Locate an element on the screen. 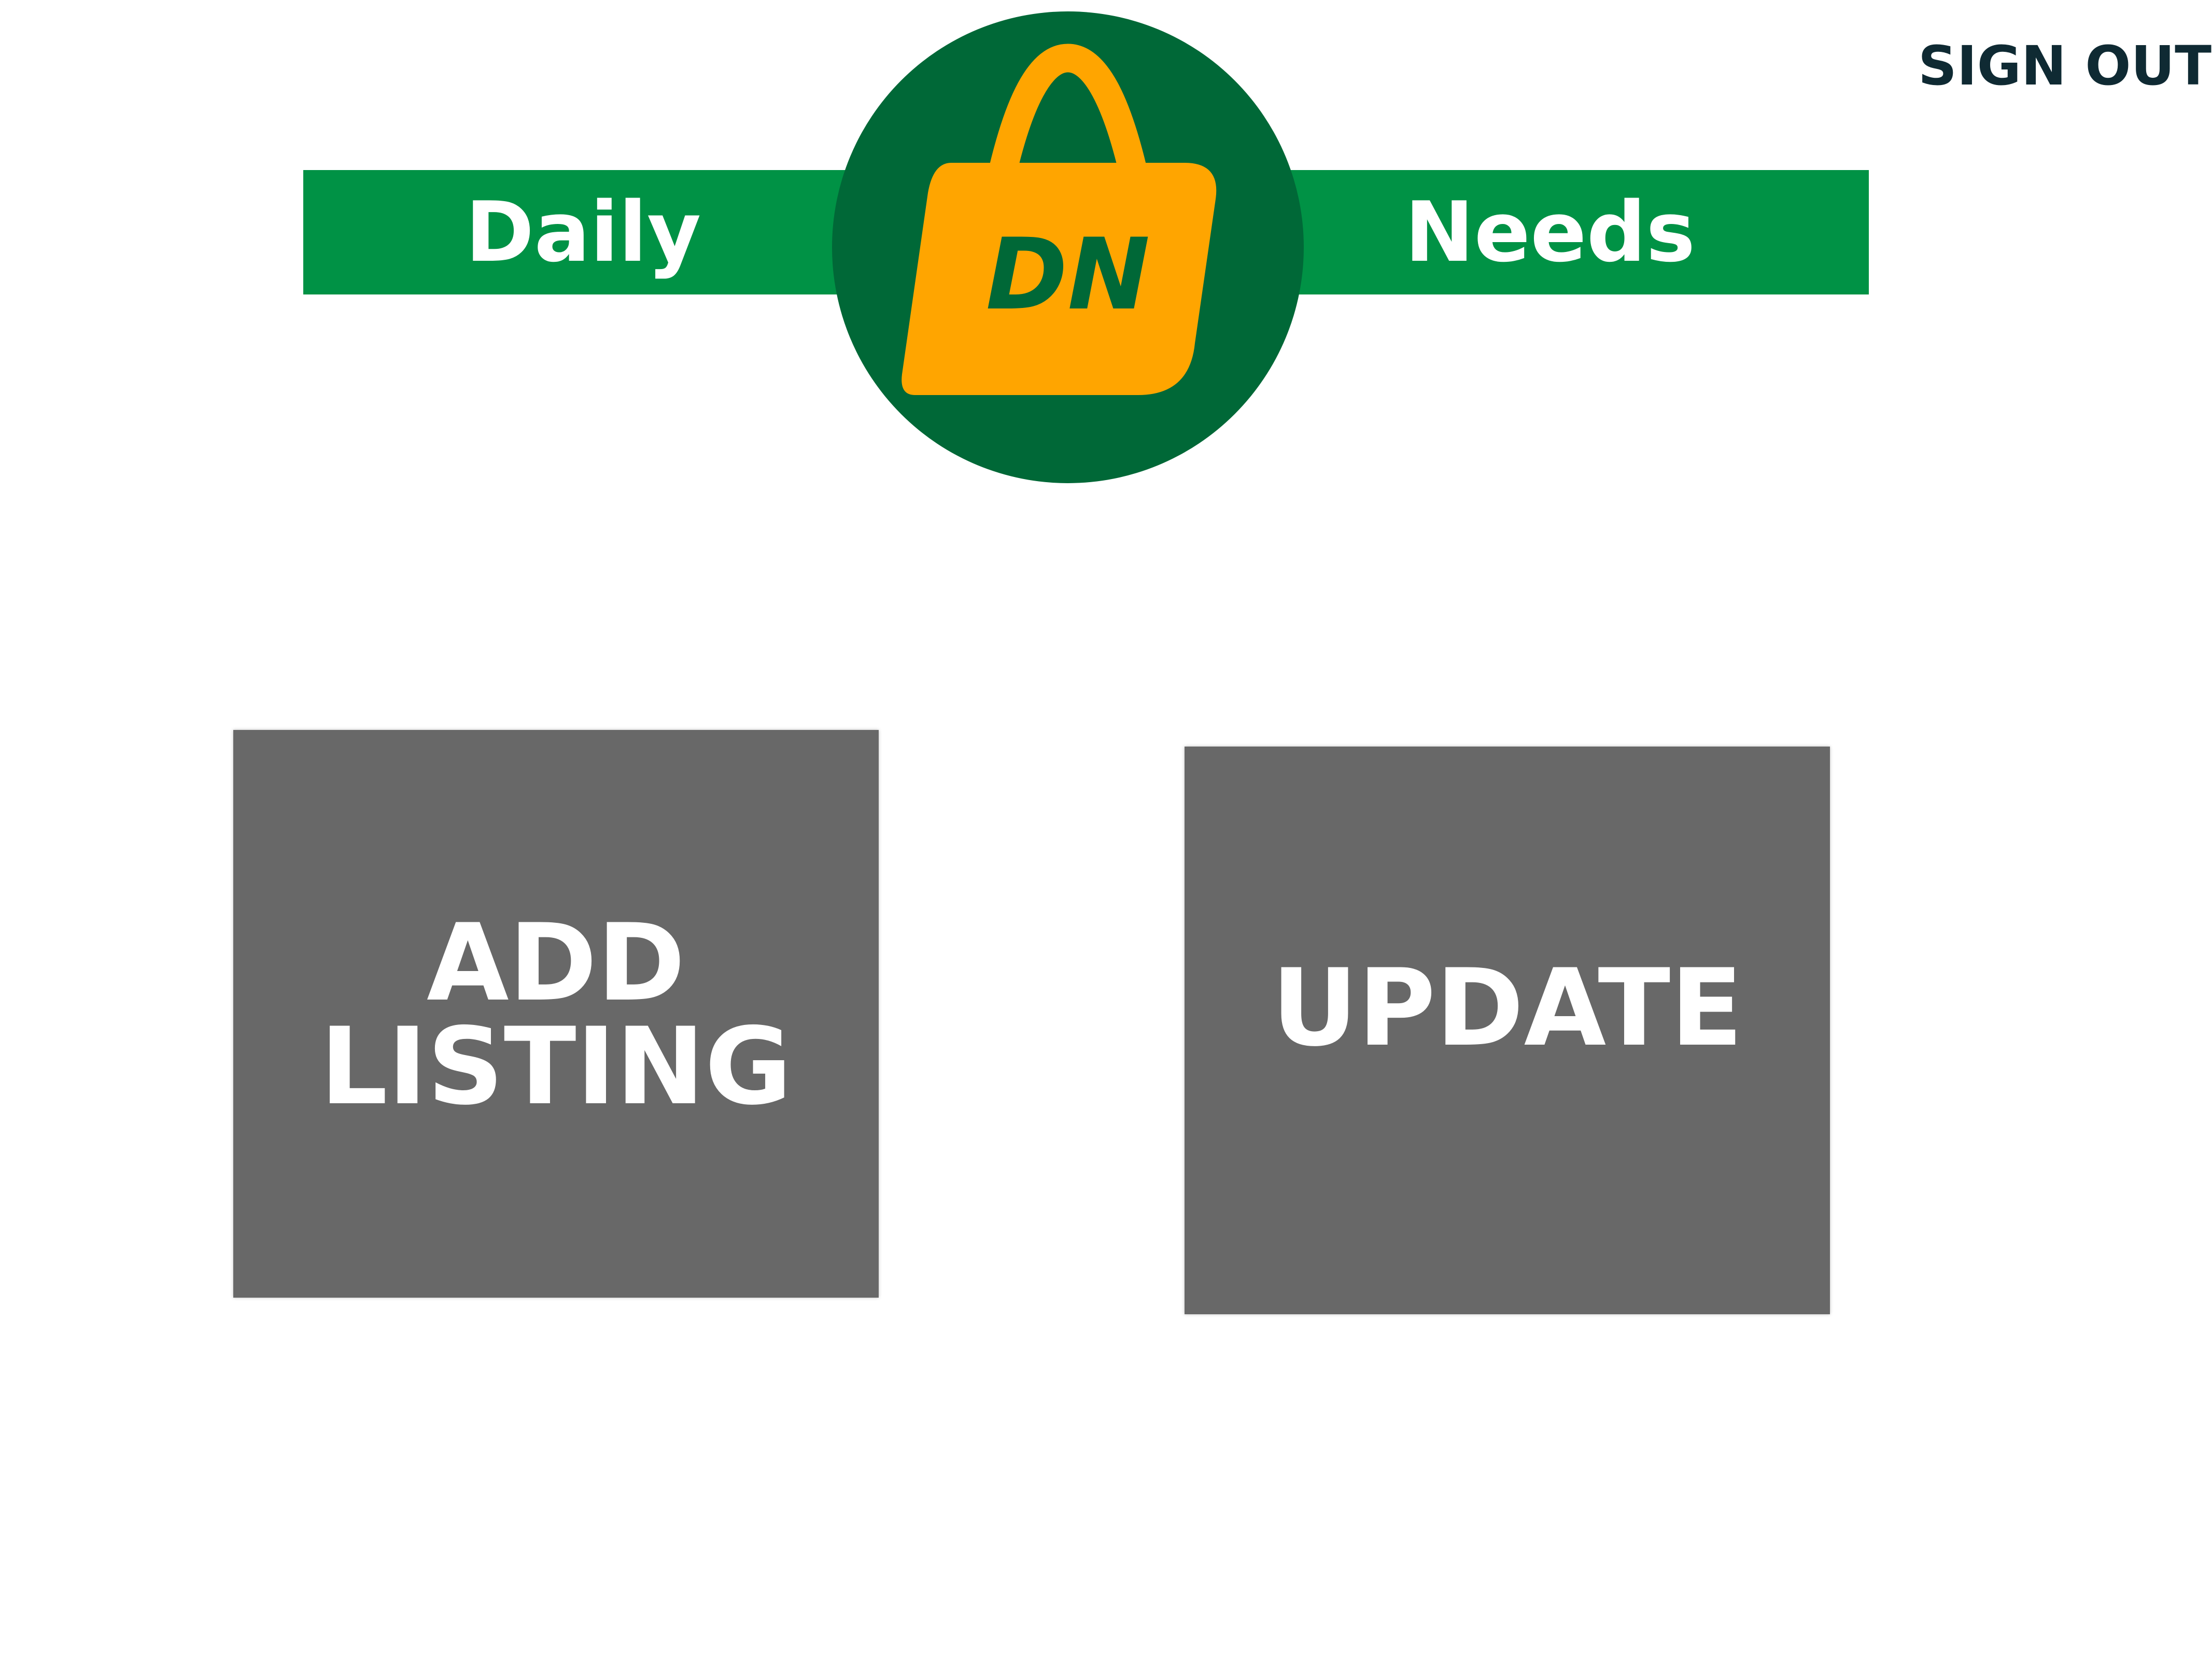  logo-word-needs: Needs is located at coordinates (1550, 232).